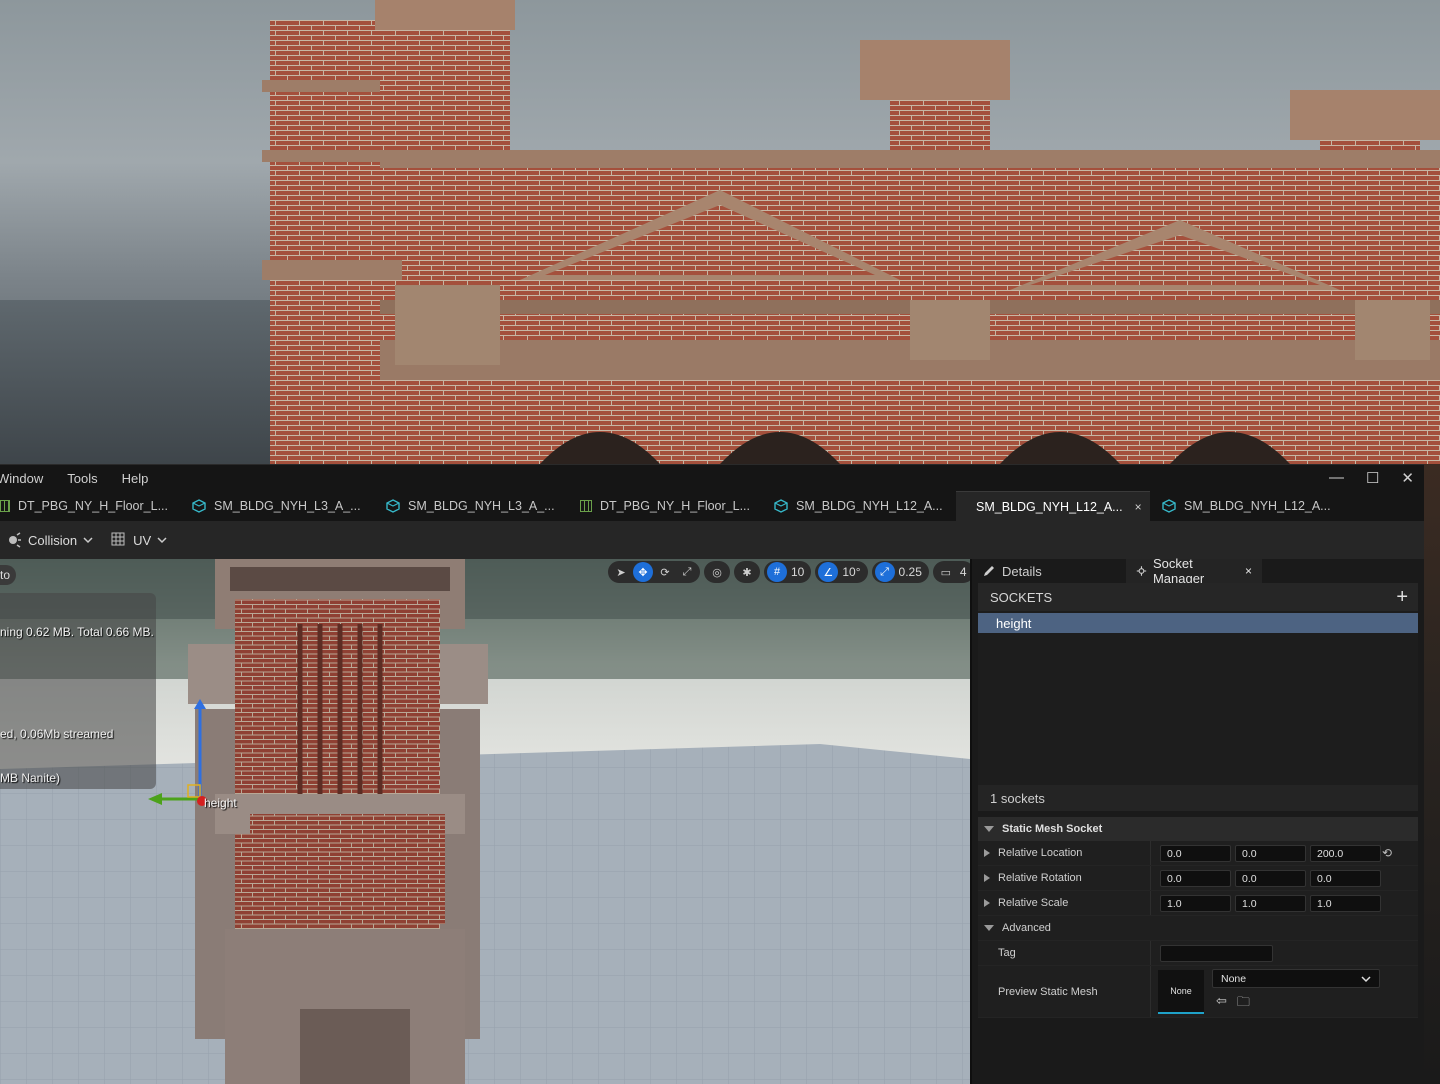  What do you see at coordinates (118, 539) in the screenshot?
I see `uv-grid-icon` at bounding box center [118, 539].